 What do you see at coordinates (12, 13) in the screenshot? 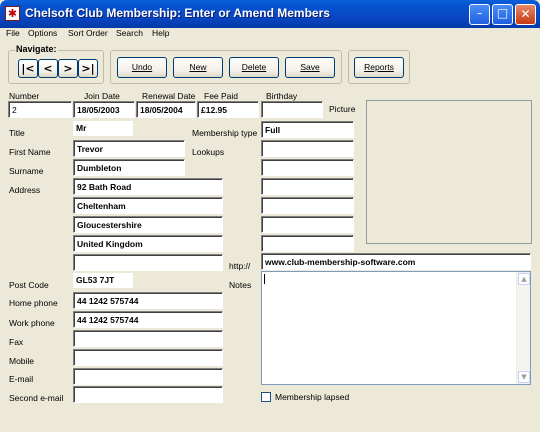
I see `app-icon: ✱` at bounding box center [12, 13].